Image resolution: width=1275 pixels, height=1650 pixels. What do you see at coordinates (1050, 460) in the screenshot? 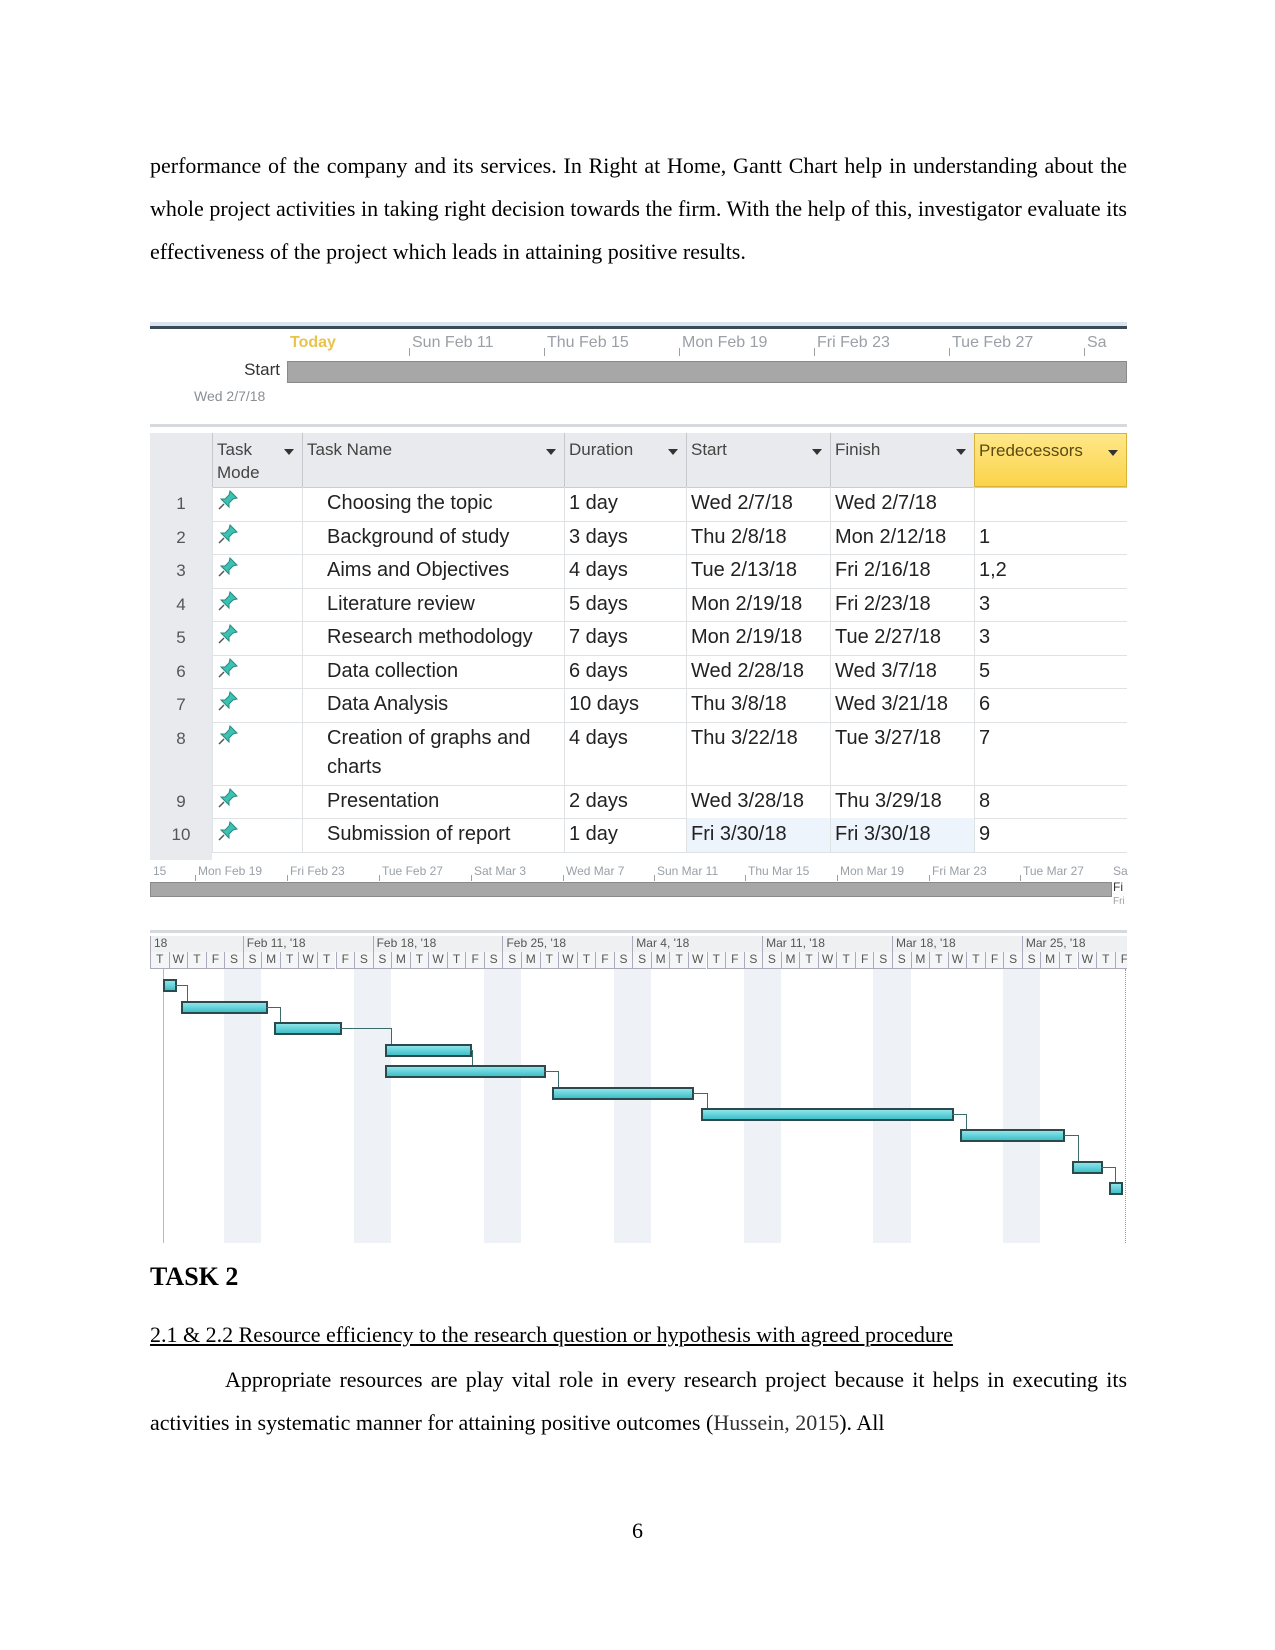
I see `col-predecessors: Predecessors` at bounding box center [1050, 460].